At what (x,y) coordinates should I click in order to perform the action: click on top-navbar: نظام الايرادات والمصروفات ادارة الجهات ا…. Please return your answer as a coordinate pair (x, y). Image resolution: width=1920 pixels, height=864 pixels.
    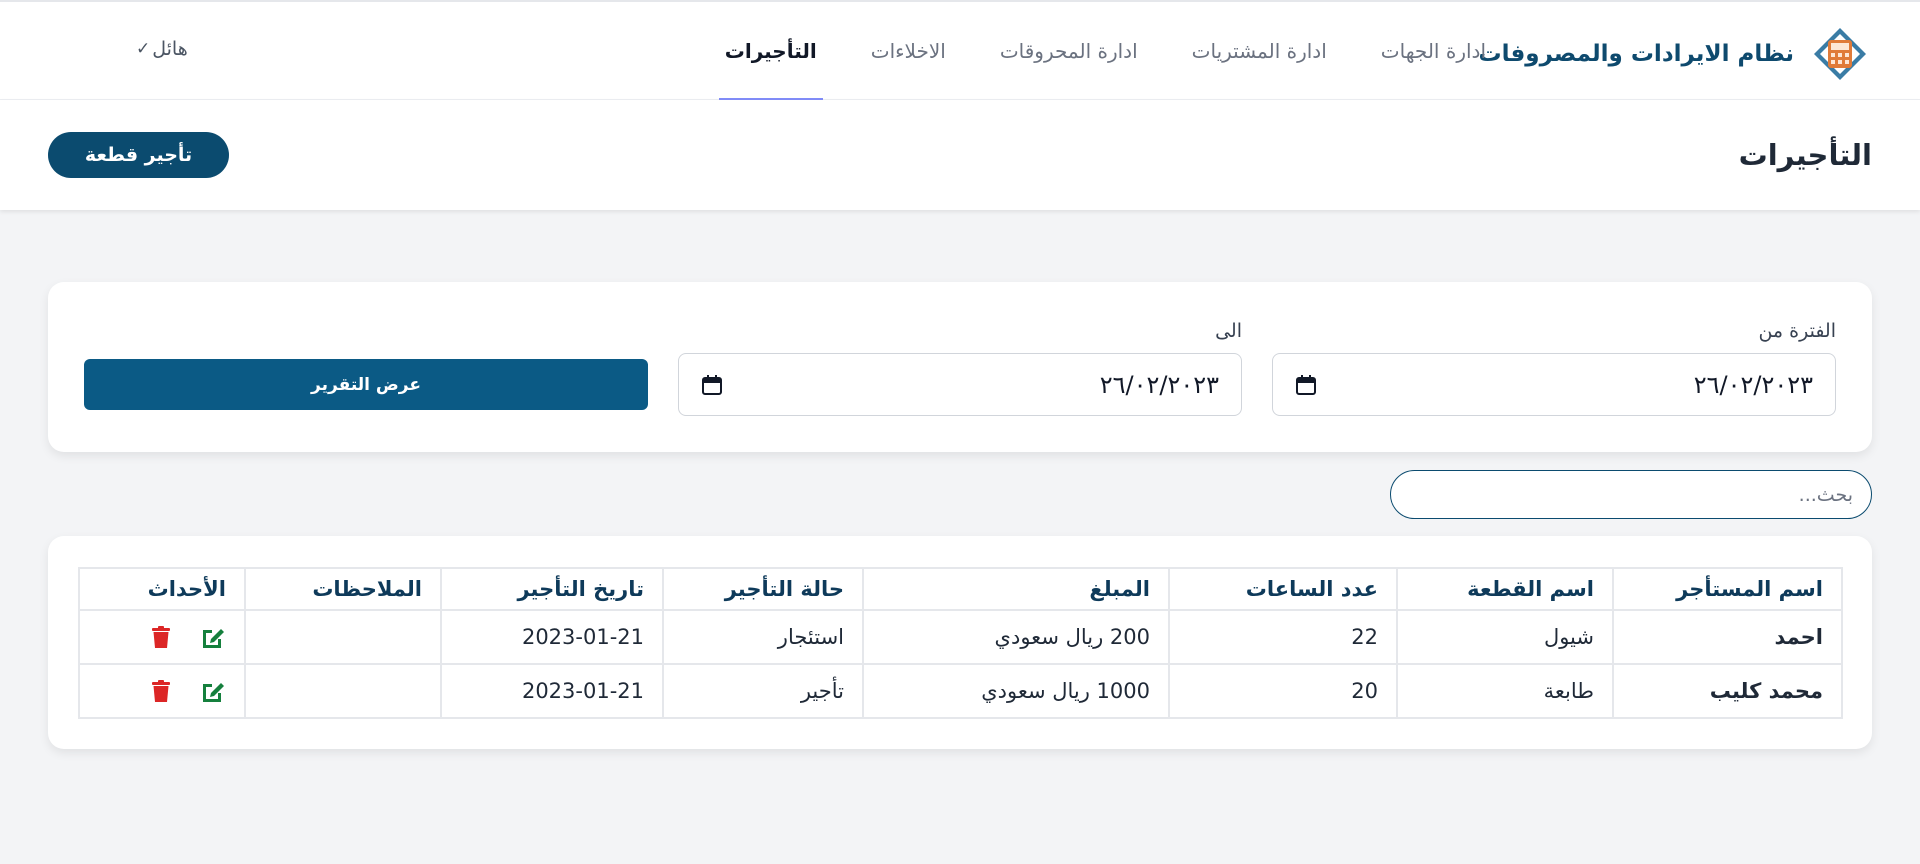
    Looking at the image, I should click on (960, 50).